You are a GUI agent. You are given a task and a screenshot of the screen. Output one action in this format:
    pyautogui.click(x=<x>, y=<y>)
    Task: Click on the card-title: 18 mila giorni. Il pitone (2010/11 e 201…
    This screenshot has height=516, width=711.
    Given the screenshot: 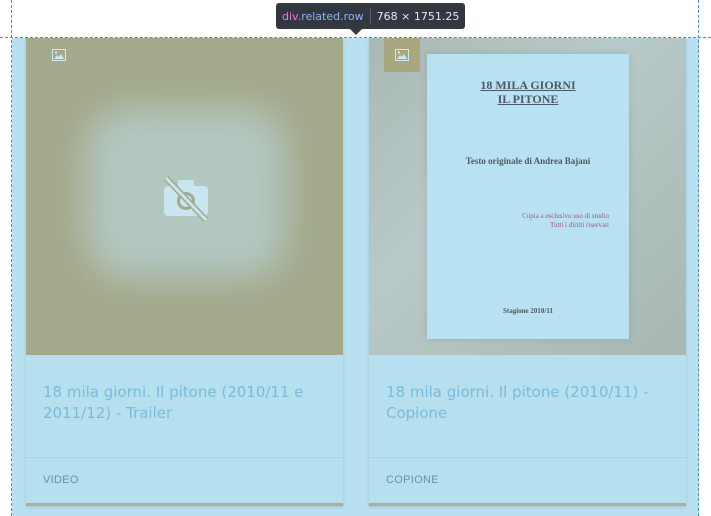 What is the action you would take?
    pyautogui.click(x=188, y=403)
    